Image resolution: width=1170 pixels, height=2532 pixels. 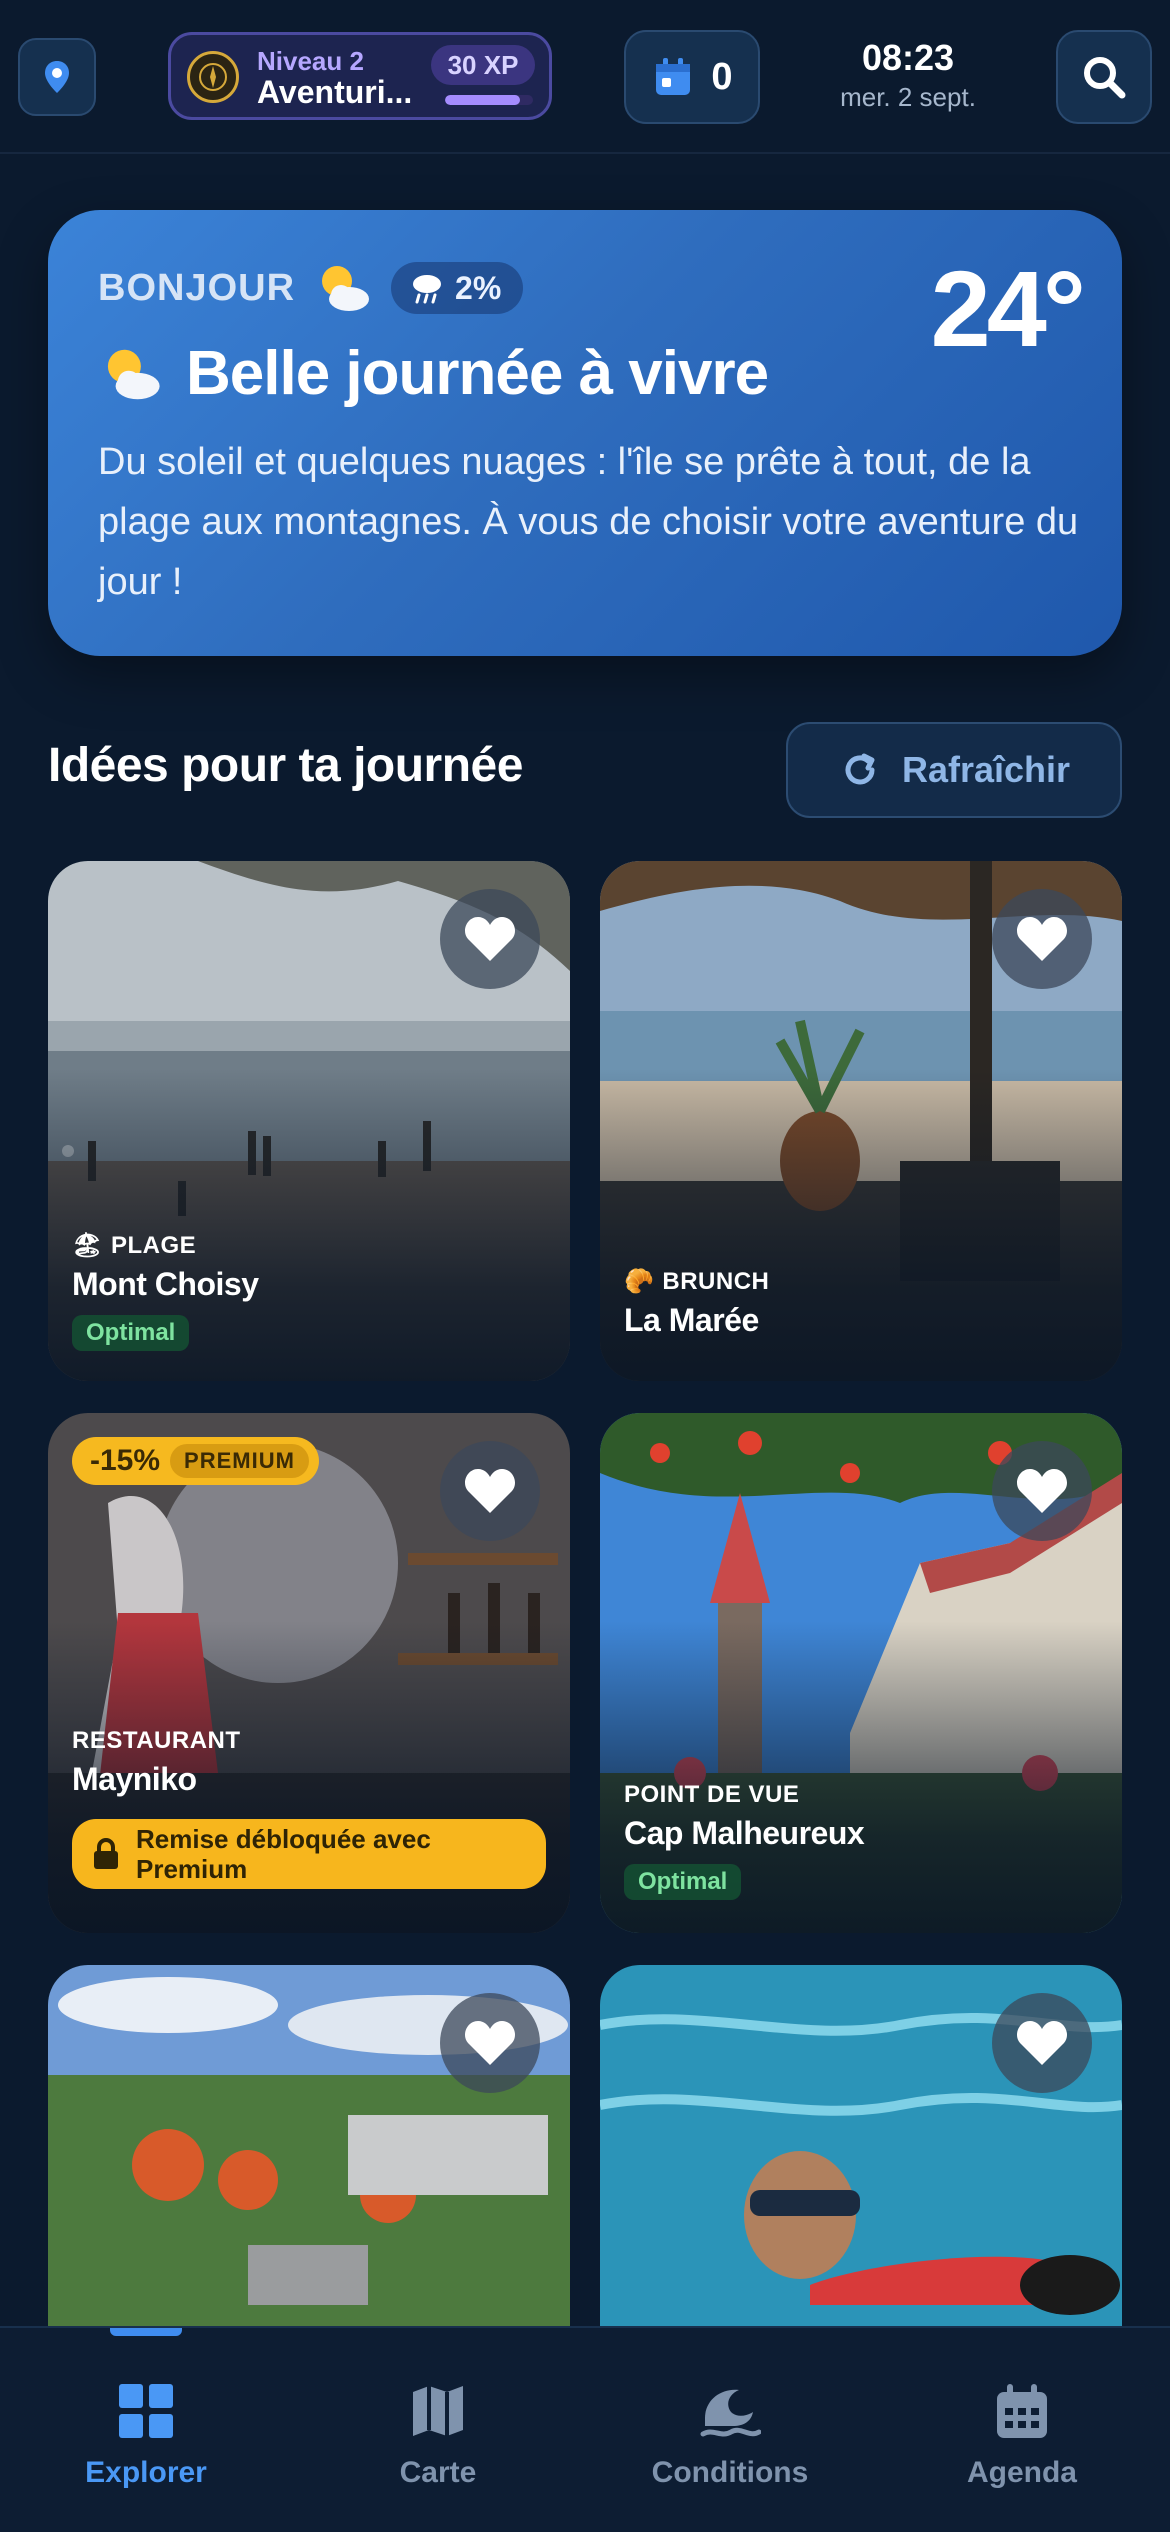 I want to click on level-progress-pill: Niveau 2 Aventuri... 30 XP, so click(x=360, y=76).